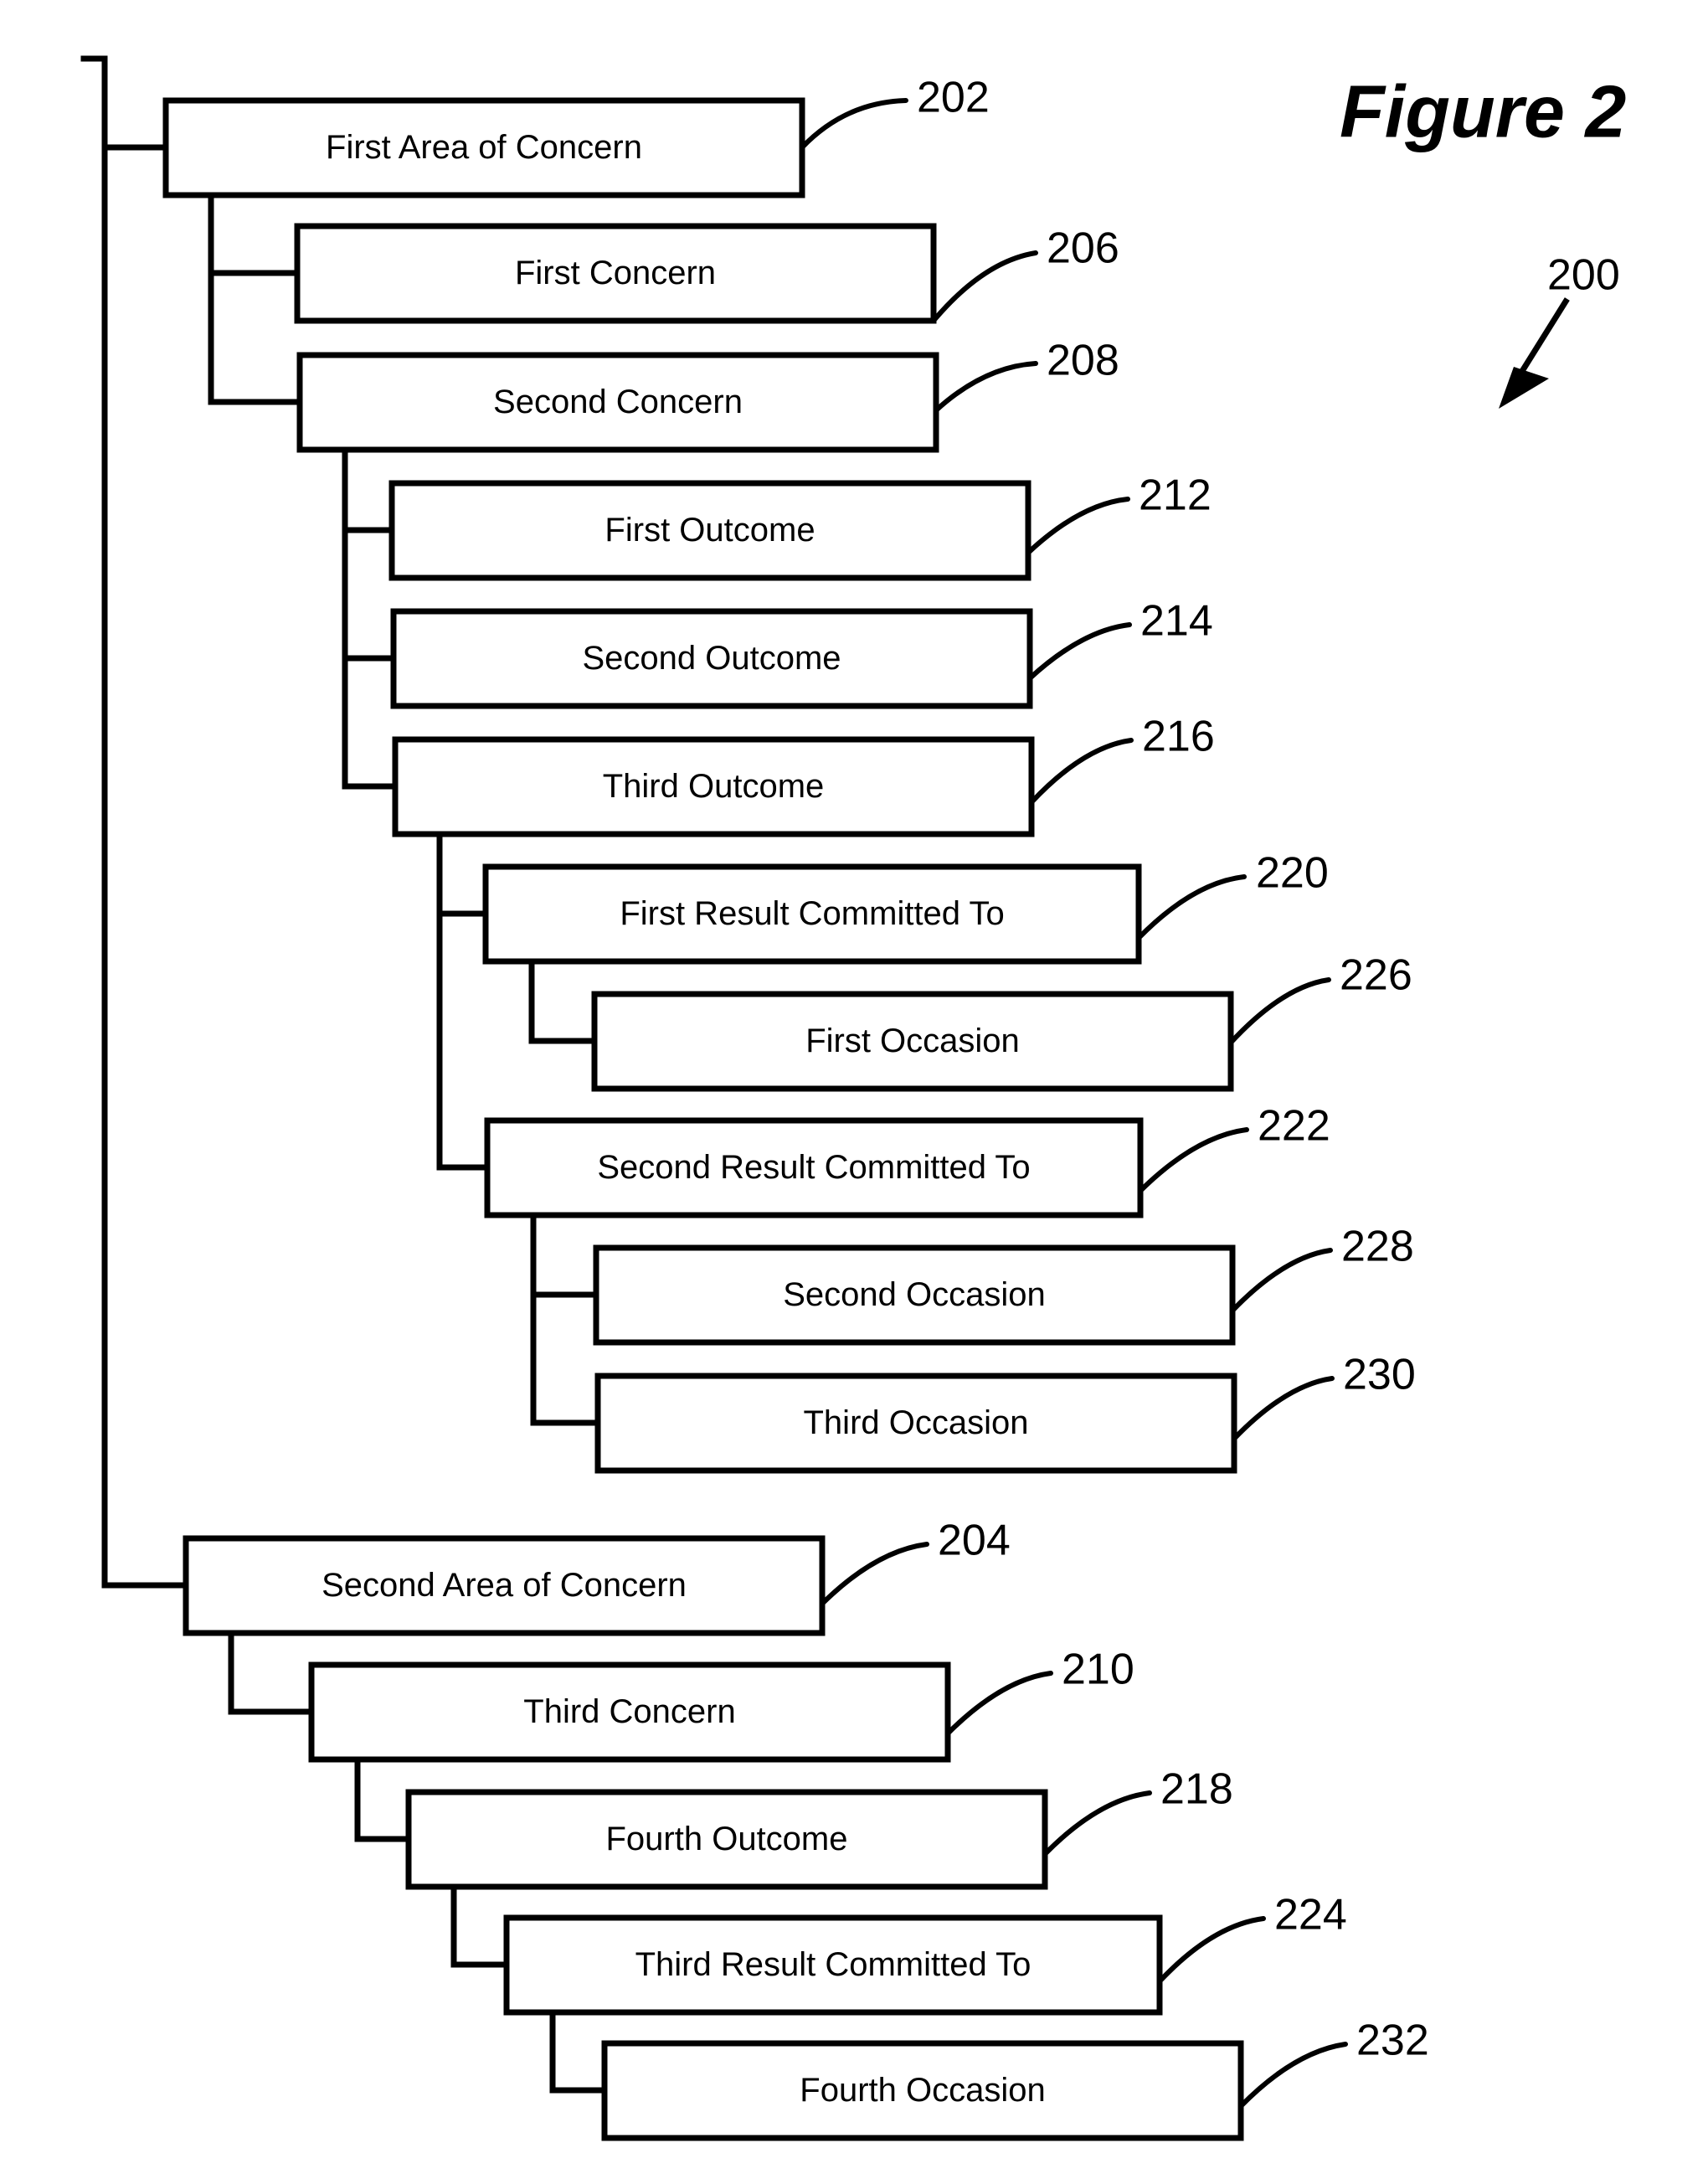  What do you see at coordinates (1483, 111) in the screenshot?
I see `figure-title: Figure 2` at bounding box center [1483, 111].